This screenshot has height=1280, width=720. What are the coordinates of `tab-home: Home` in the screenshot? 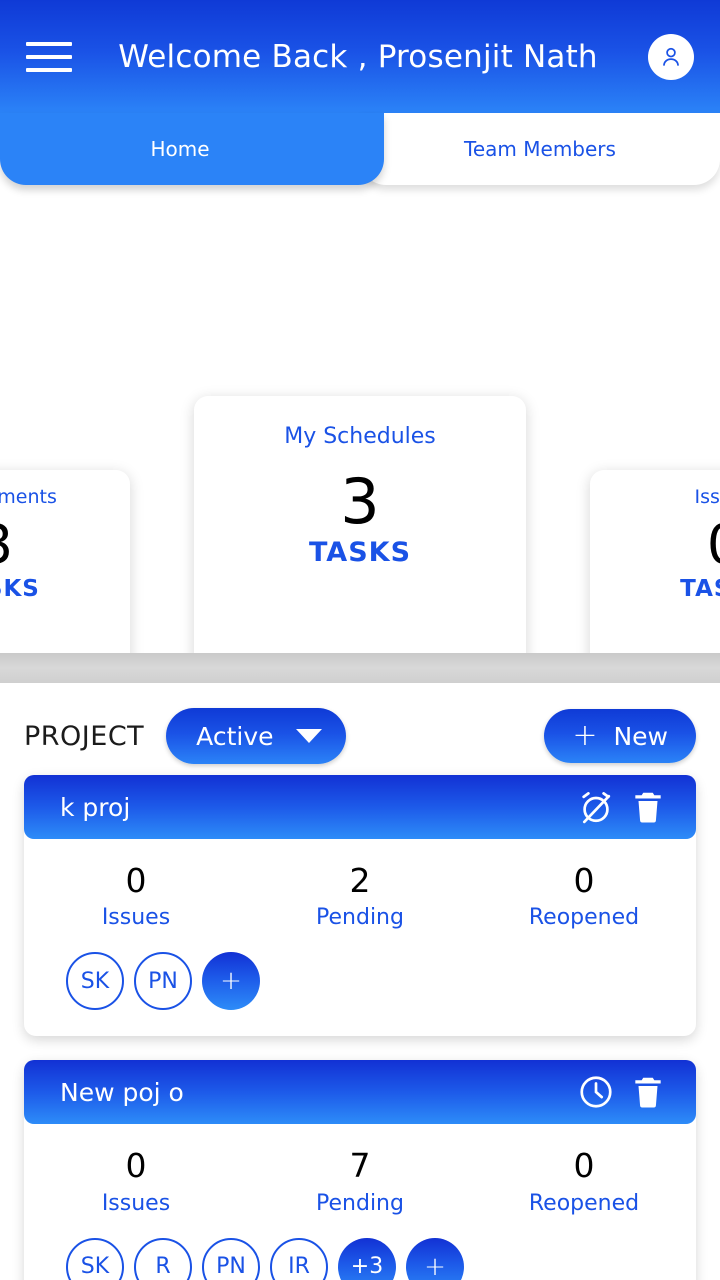 It's located at (192, 149).